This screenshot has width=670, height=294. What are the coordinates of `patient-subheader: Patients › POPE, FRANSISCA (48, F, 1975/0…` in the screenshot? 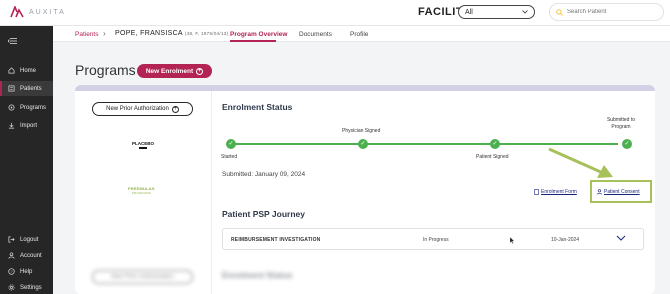 It's located at (361, 34).